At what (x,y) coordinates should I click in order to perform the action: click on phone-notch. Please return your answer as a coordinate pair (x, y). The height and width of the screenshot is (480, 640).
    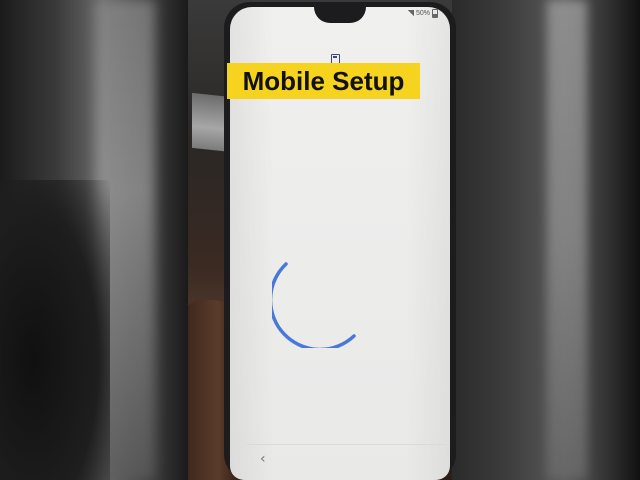
    Looking at the image, I should click on (340, 15).